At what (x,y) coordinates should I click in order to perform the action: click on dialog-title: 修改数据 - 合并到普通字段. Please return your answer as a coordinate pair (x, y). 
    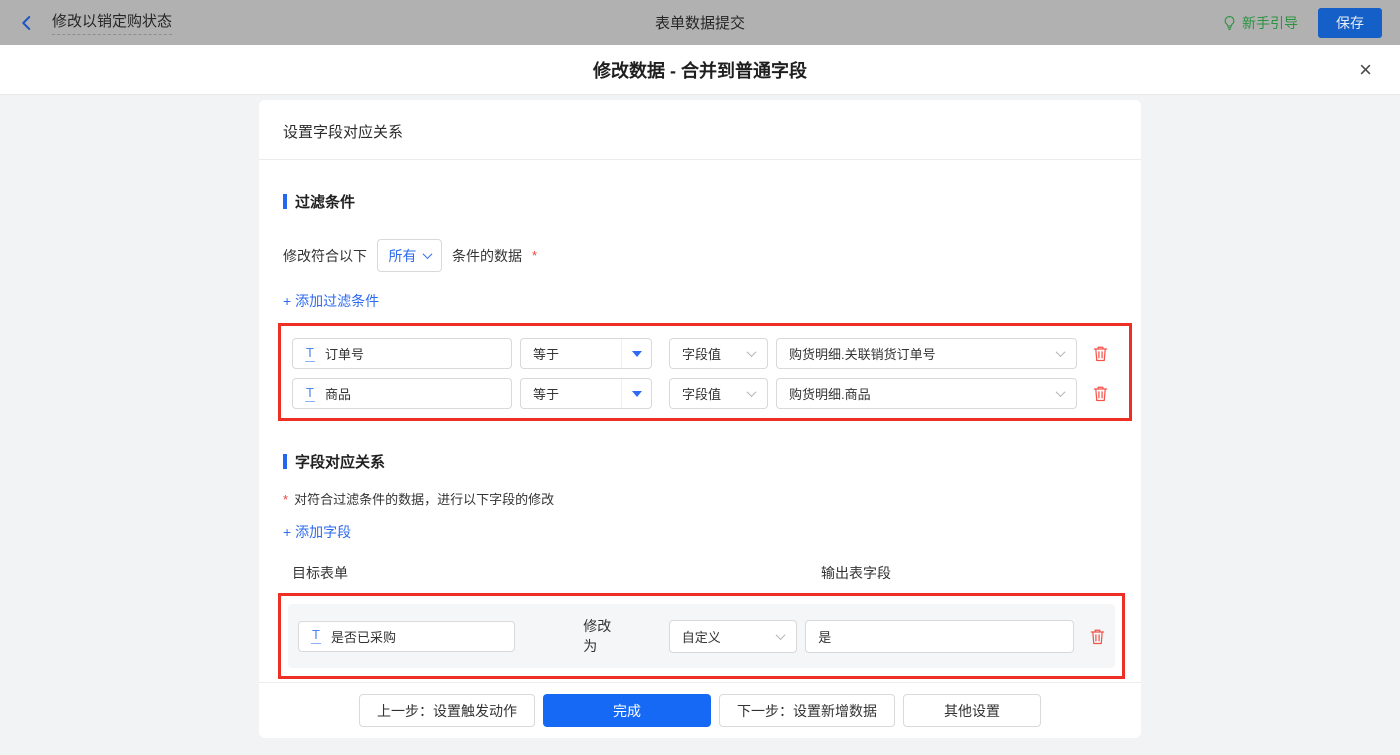
    Looking at the image, I should click on (700, 70).